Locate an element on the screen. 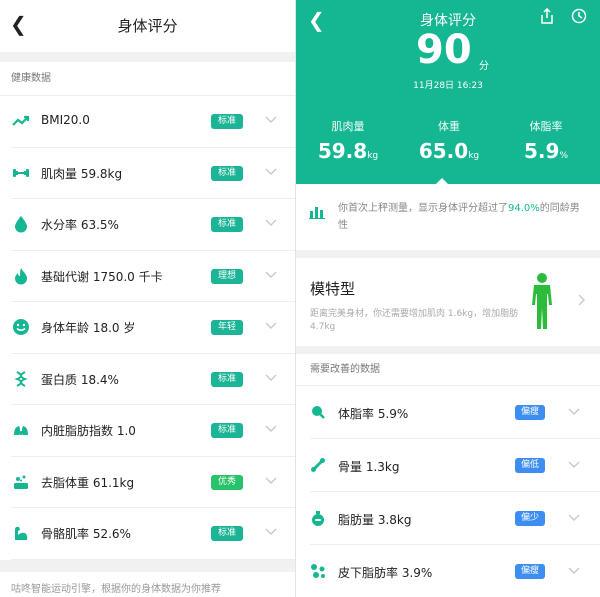 The width and height of the screenshot is (600, 597). metric-row-body-age: 身体年龄 18.0 岁 年轻 is located at coordinates (153, 328).